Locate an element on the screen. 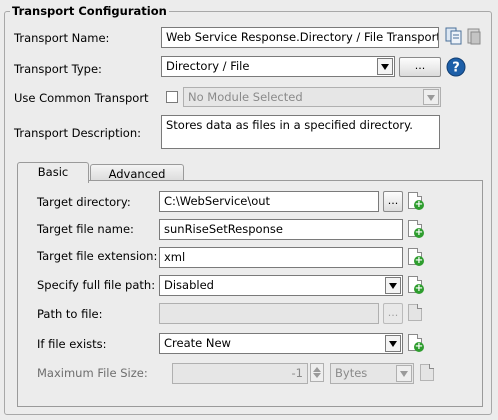  maximum-file-size-unit-select: Bytes is located at coordinates (372, 373).